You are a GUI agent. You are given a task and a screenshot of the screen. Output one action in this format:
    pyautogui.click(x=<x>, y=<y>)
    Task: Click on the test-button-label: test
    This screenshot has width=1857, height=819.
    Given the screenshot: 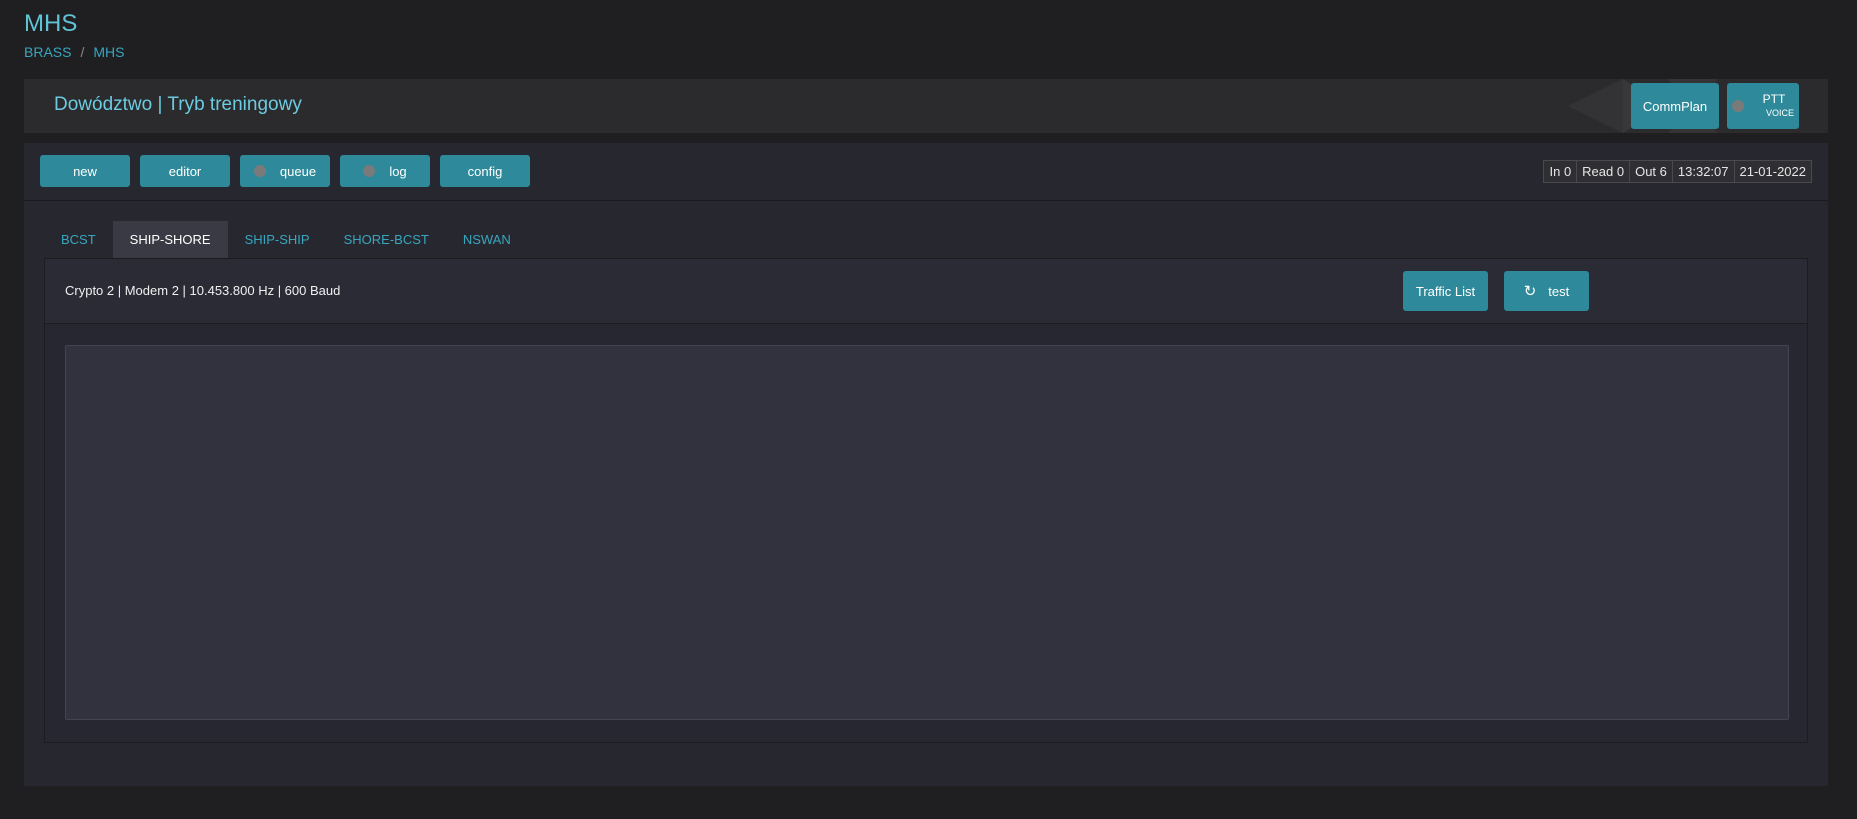 What is the action you would take?
    pyautogui.click(x=1559, y=291)
    